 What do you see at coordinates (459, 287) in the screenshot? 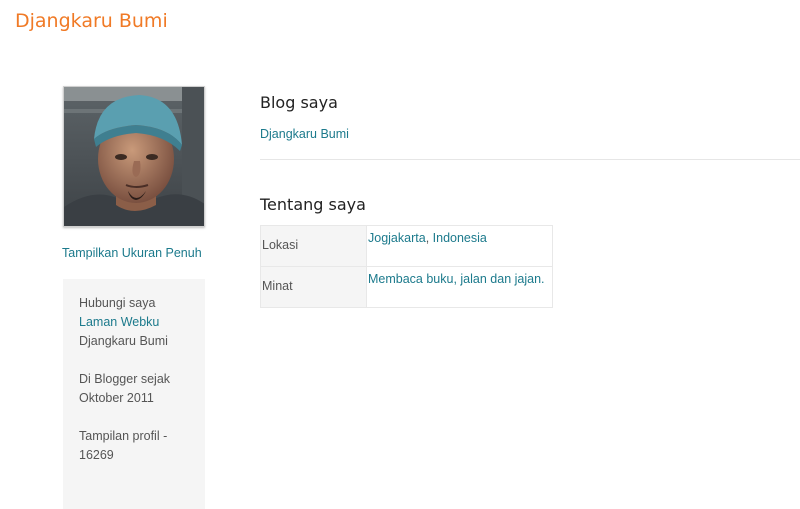
I see `interests-value: Membaca buku, jalan dan jajan.` at bounding box center [459, 287].